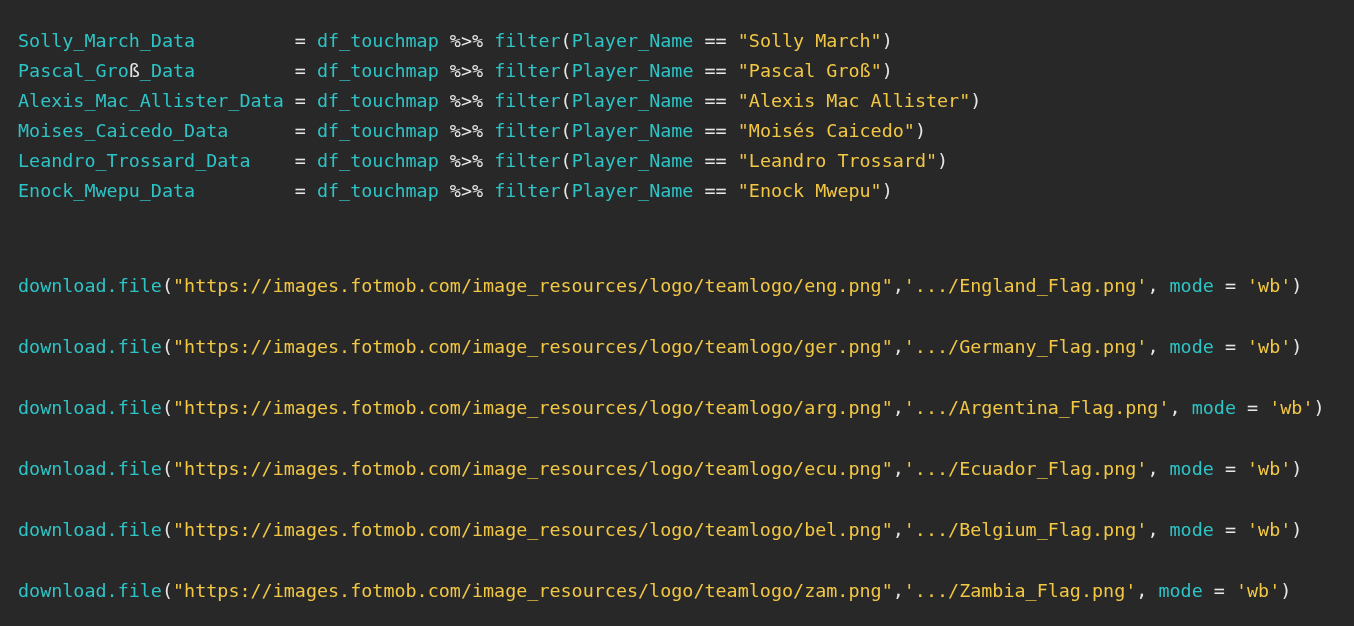  I want to click on code-line: download.file("https://images.fotmob.com/image_resources/logo/teamlogo/ecu.png",'.../Ecuador_Flag.png', mode = 'wb'), so click(660, 469).